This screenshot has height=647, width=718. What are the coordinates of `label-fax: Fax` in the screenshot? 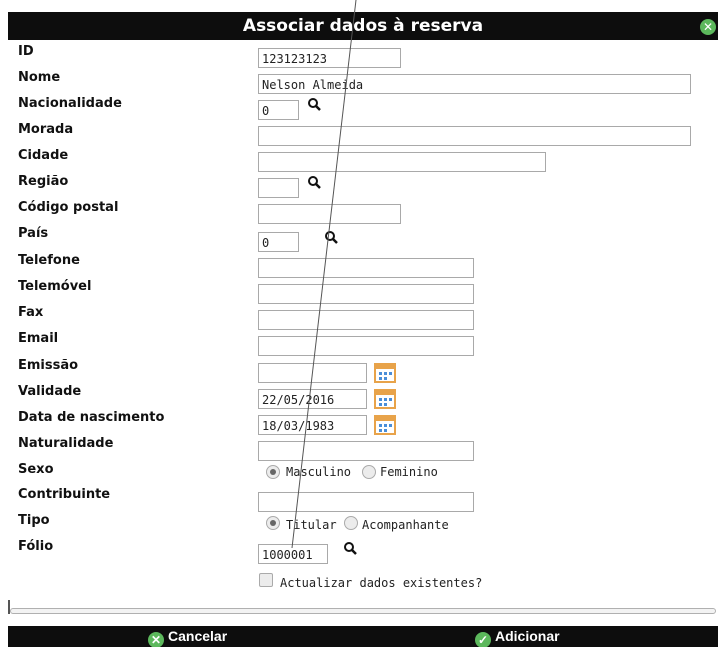 It's located at (31, 312).